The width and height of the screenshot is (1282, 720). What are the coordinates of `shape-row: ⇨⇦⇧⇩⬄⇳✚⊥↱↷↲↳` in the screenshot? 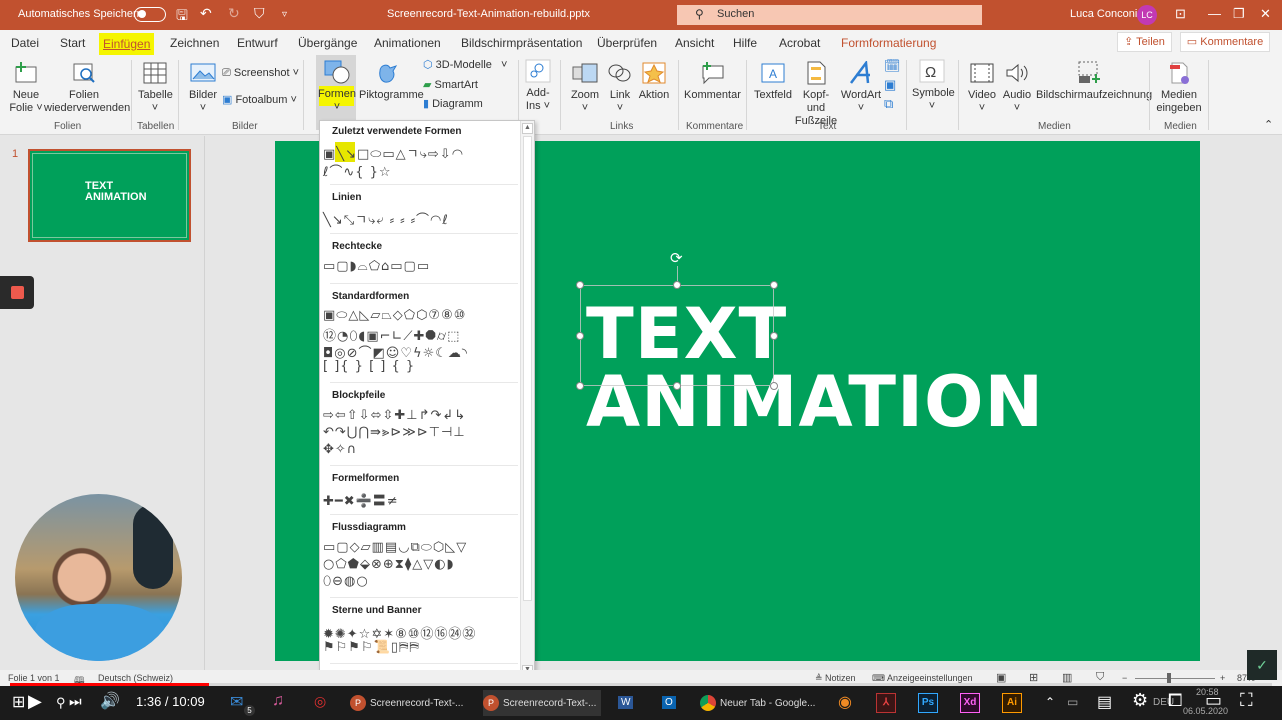 It's located at (394, 415).